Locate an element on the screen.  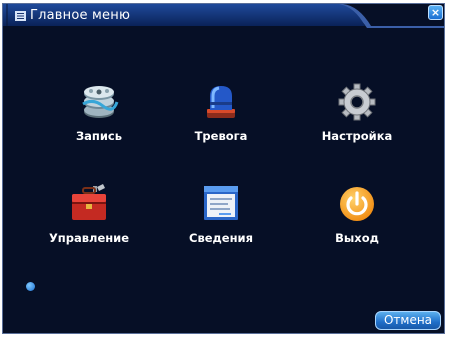
menu-item-settings: Настройка is located at coordinates (357, 125).